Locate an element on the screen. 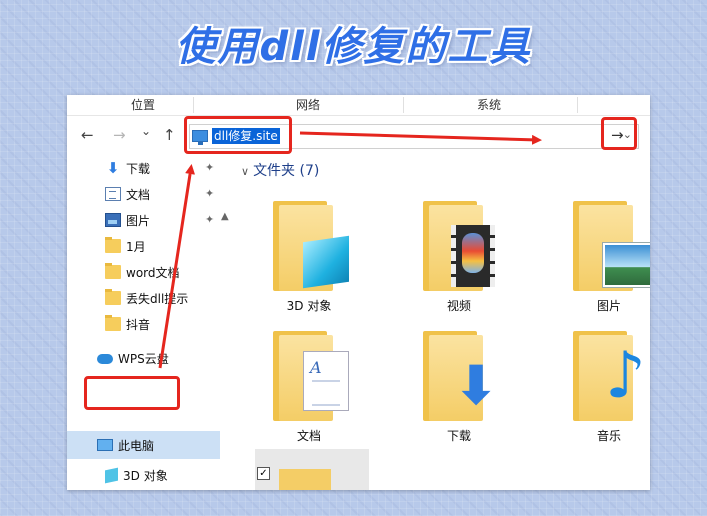 The width and height of the screenshot is (707, 516). music-folder-icon: ♪ is located at coordinates (609, 376).